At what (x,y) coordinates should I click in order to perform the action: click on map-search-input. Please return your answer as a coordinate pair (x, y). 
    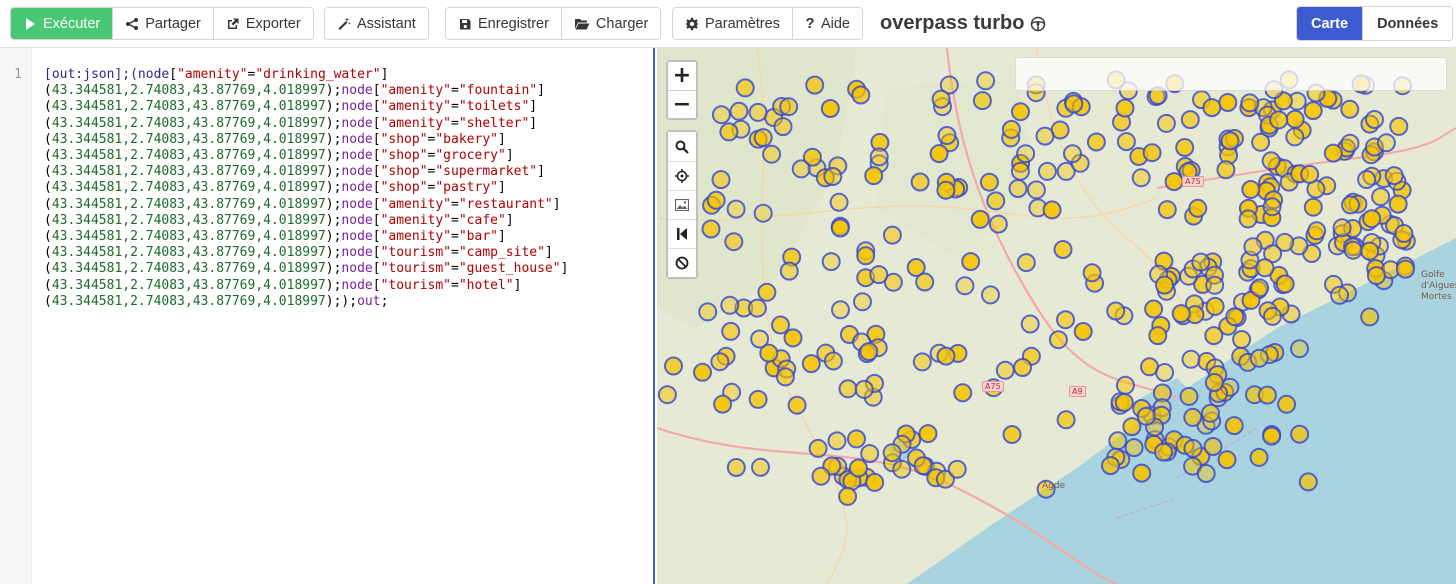
    Looking at the image, I should click on (1231, 74).